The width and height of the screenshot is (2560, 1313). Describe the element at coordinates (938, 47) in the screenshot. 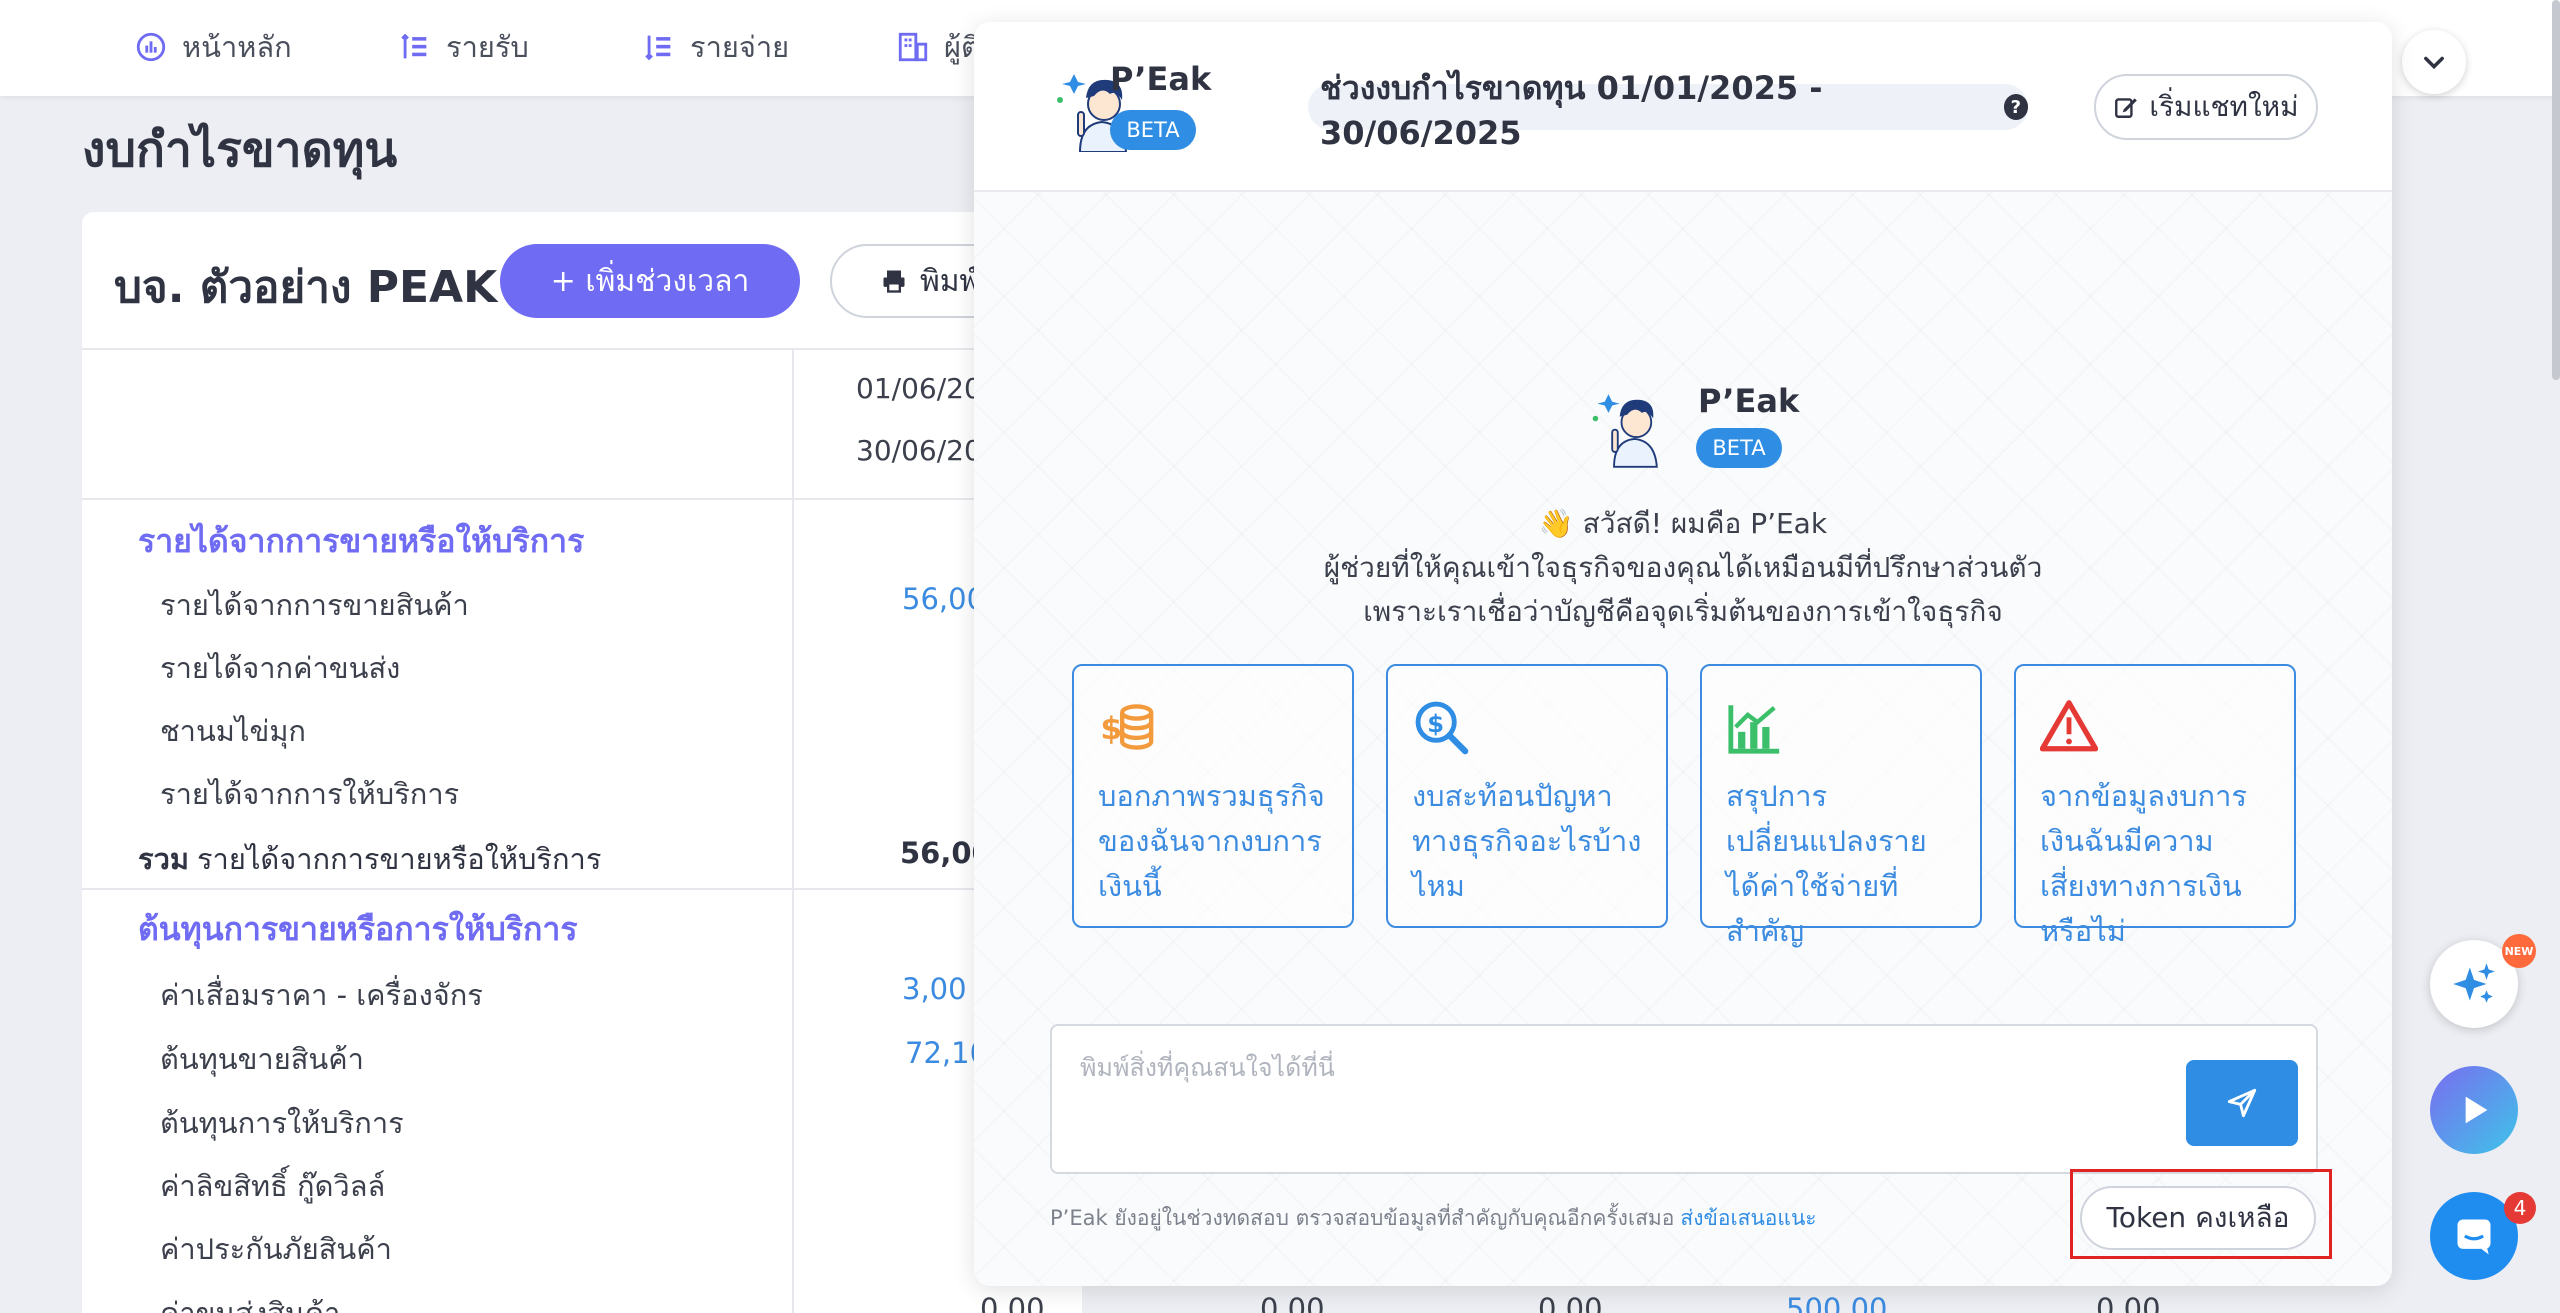

I see `nav-item-contacts: ผู้ติ` at that location.